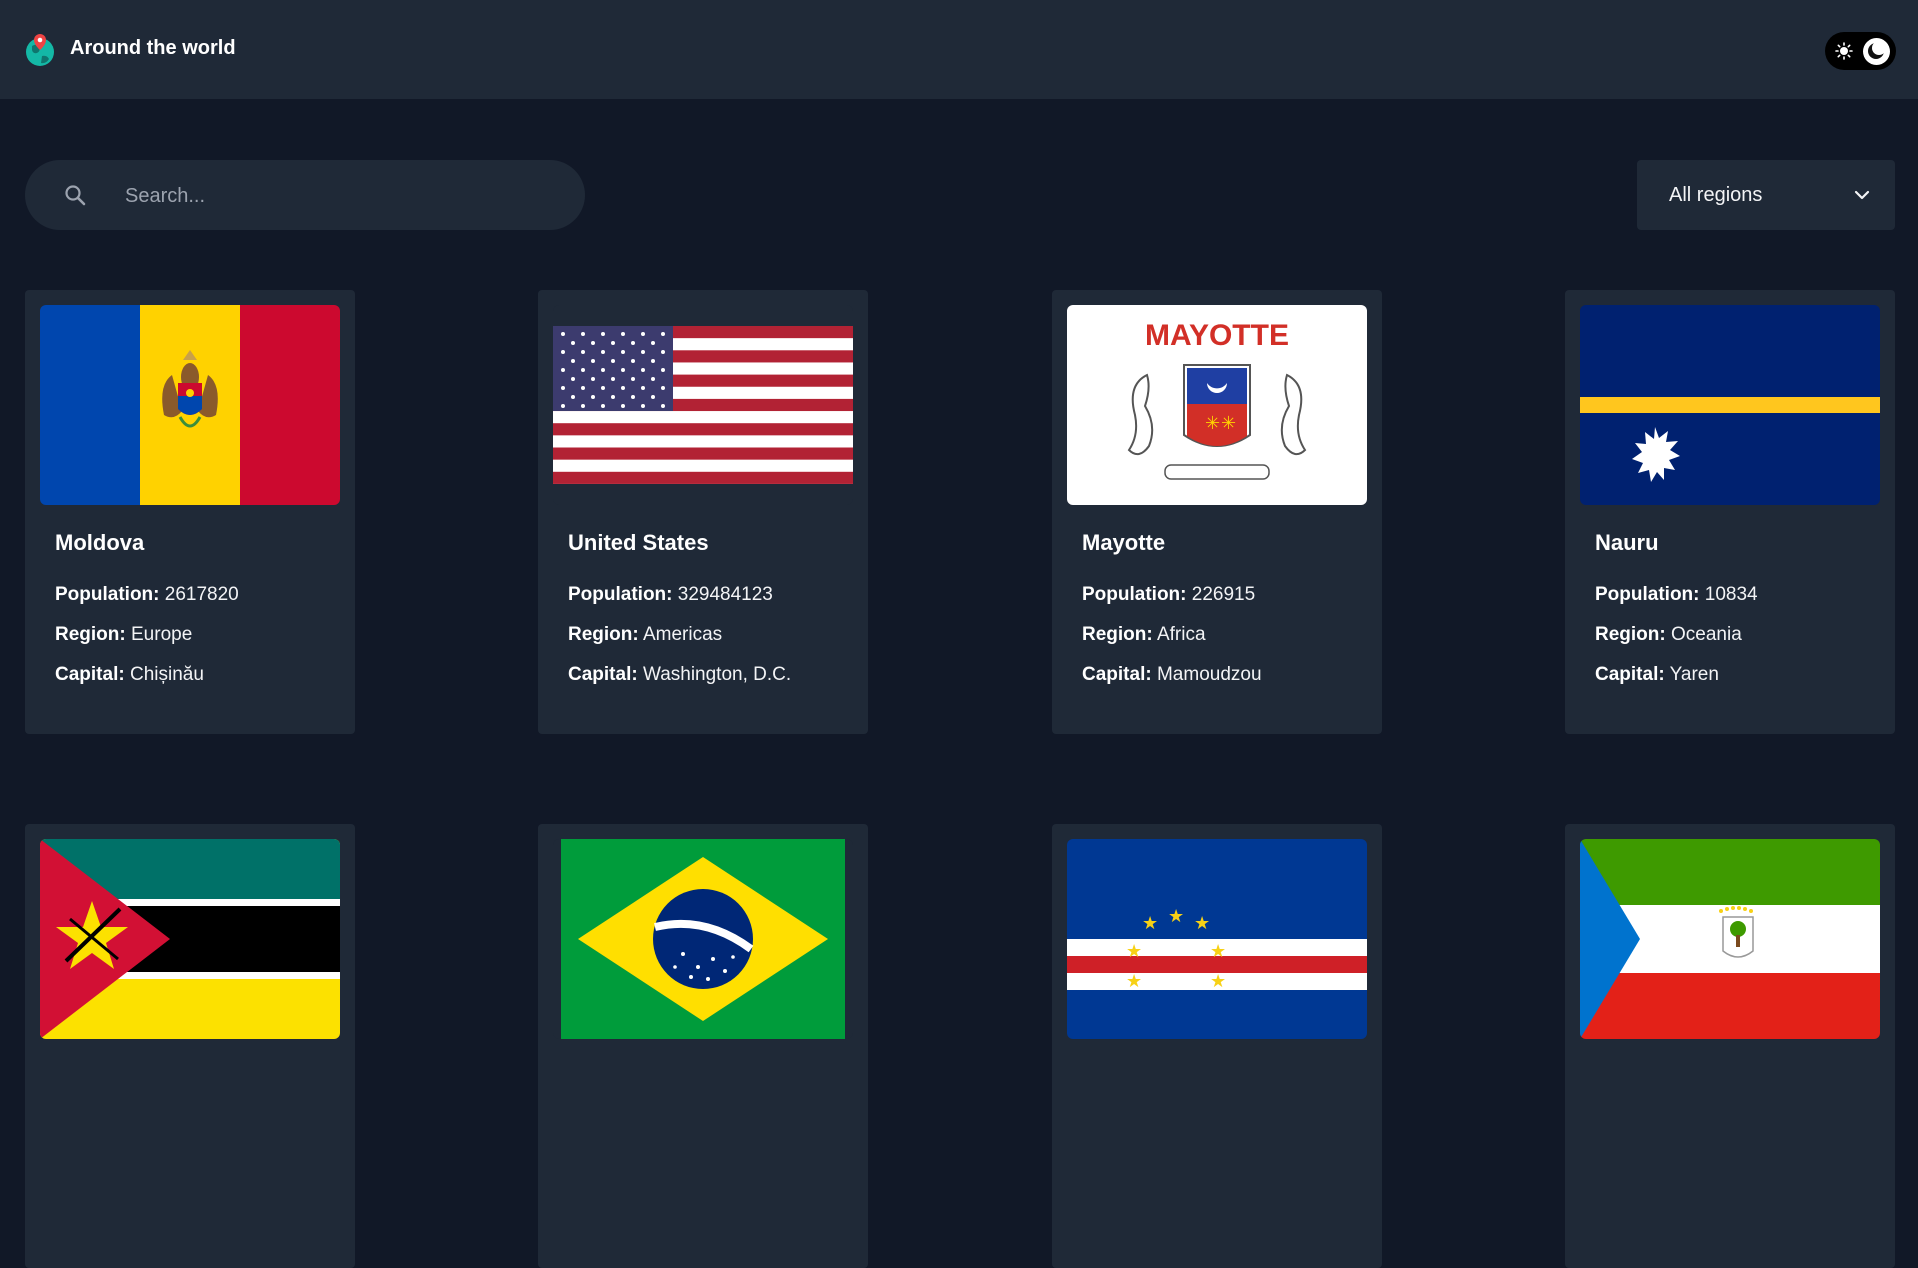 This screenshot has height=1268, width=1918. I want to click on capital-value: Mamoudzou, so click(1209, 674).